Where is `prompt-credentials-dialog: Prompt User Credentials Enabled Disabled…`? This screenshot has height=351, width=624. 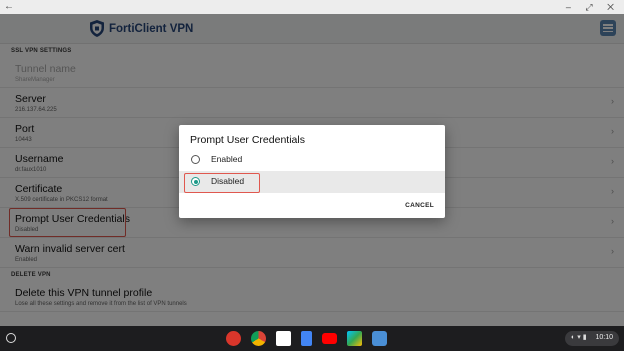
prompt-credentials-dialog: Prompt User Credentials Enabled Disabled… is located at coordinates (312, 171).